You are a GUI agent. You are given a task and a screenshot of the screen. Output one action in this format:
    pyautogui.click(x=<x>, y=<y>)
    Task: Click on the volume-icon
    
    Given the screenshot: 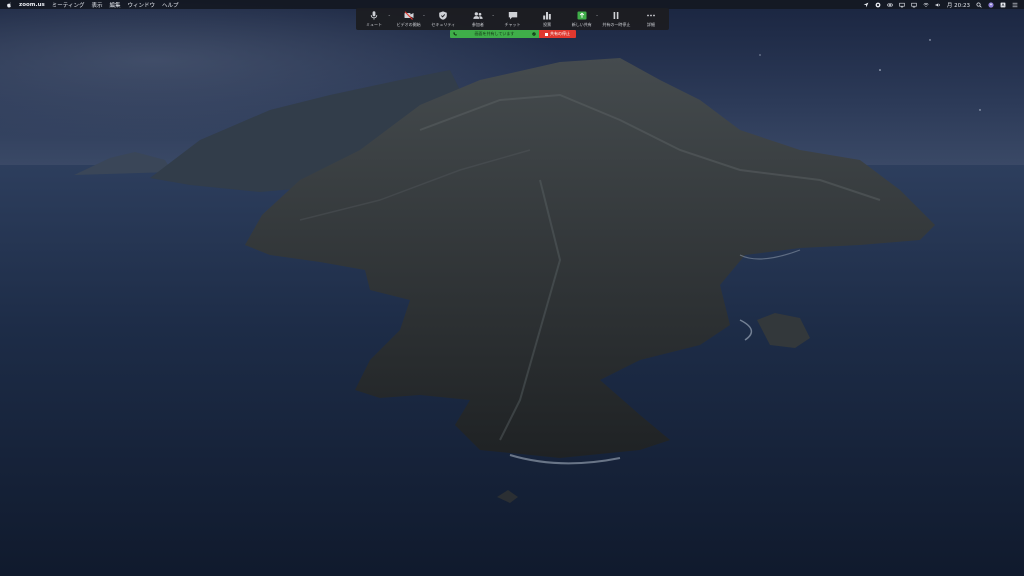 What is the action you would take?
    pyautogui.click(x=938, y=5)
    